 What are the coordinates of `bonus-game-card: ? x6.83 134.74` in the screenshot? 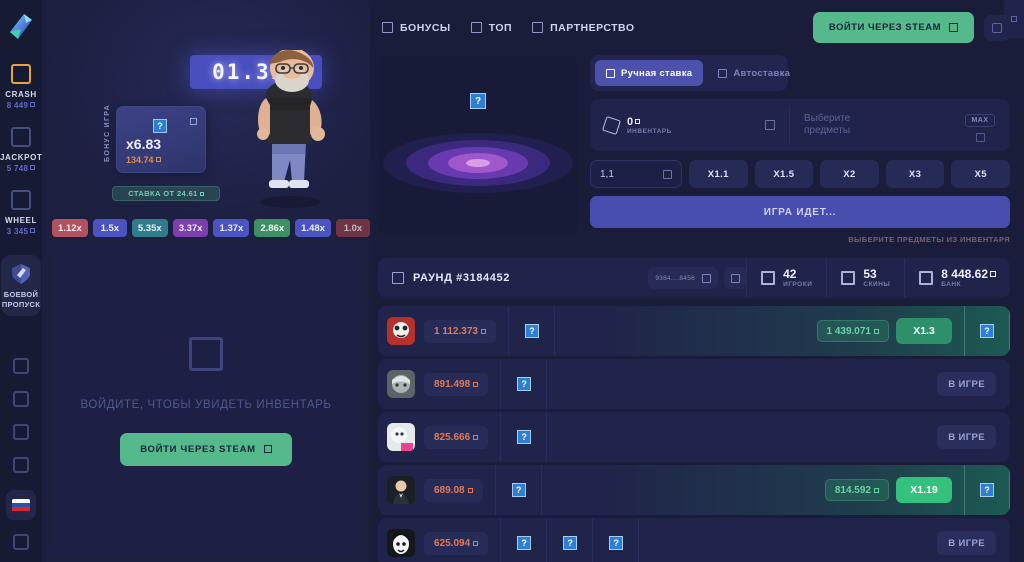 It's located at (161, 139).